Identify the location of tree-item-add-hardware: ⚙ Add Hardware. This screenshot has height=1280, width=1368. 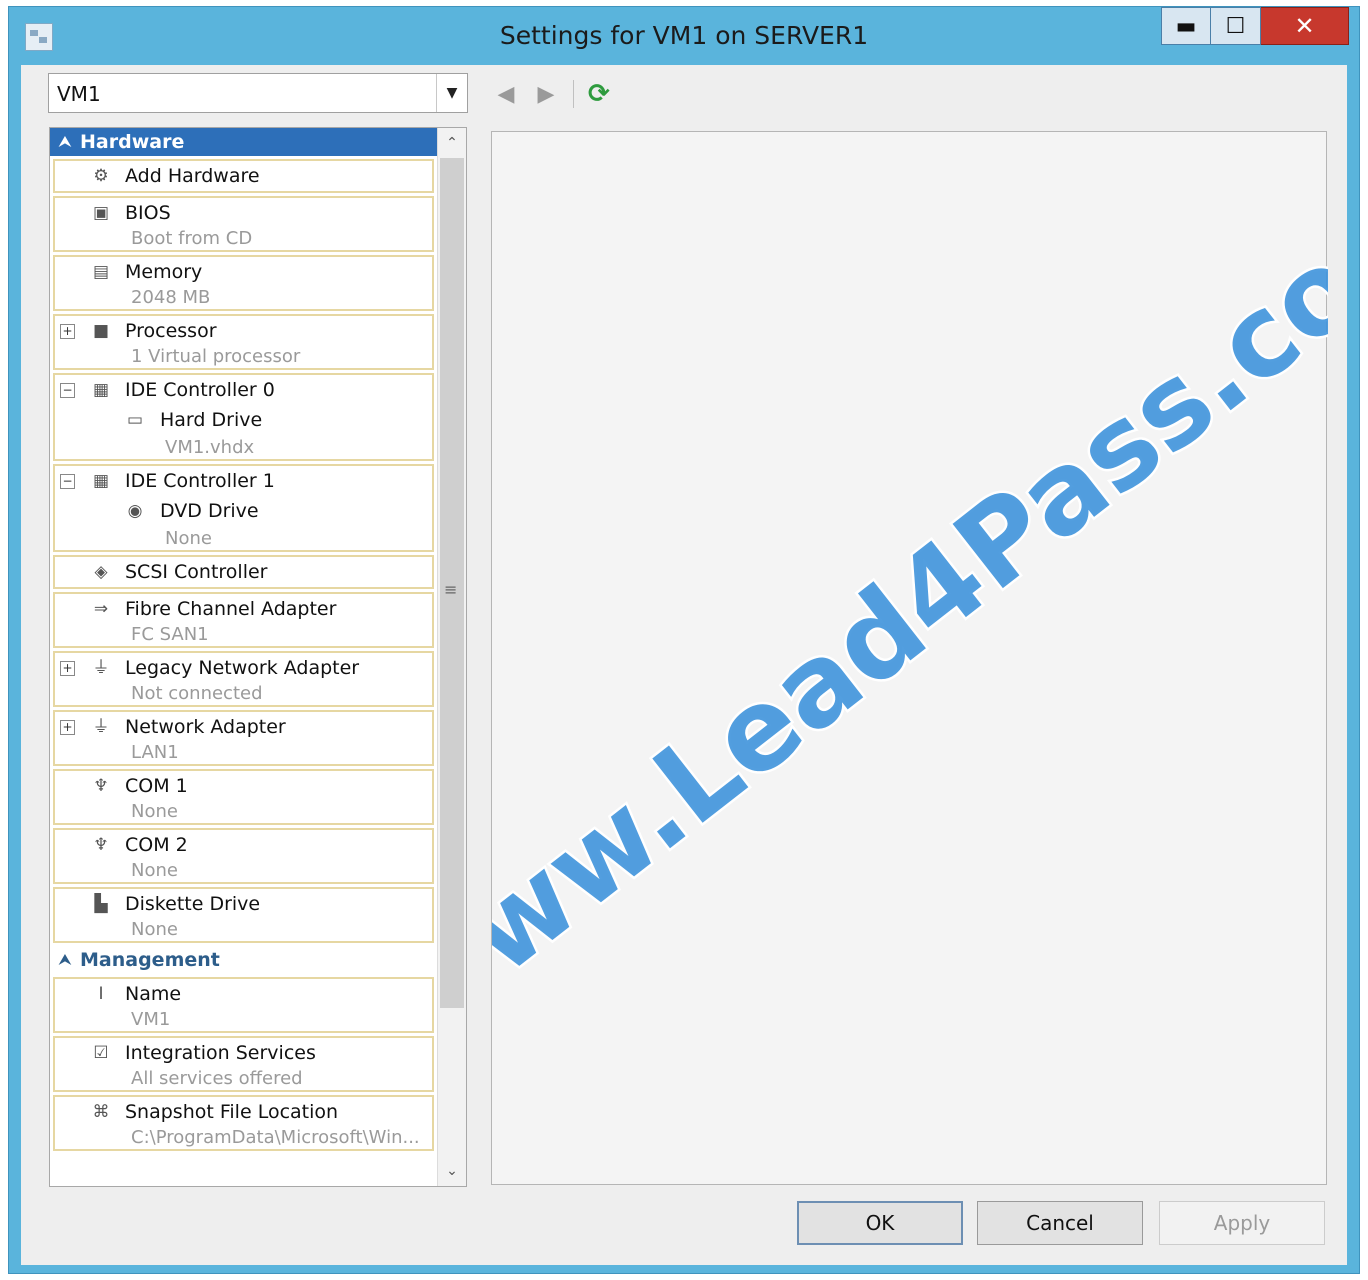
(243, 176).